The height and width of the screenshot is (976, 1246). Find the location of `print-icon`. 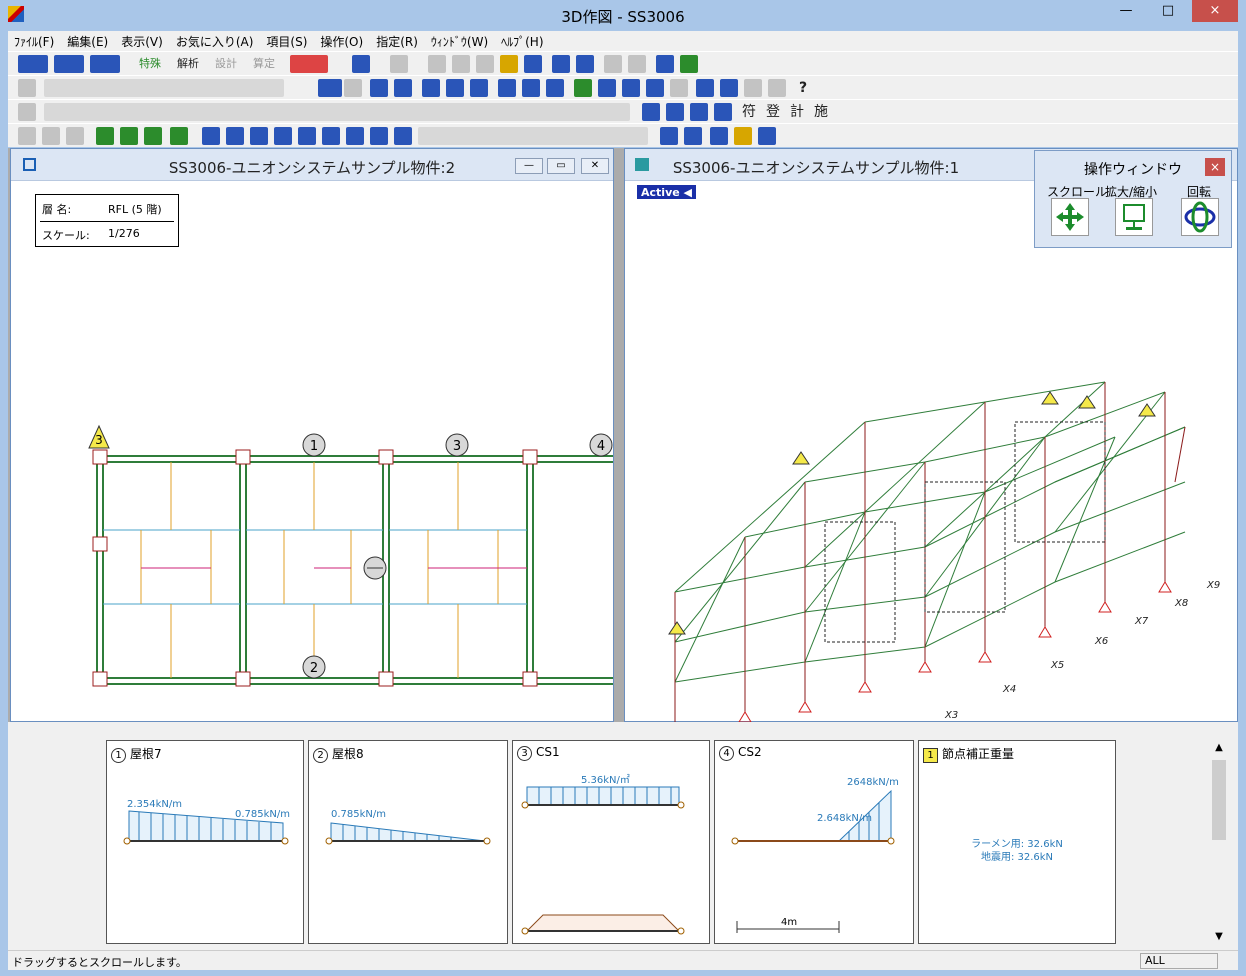

print-icon is located at coordinates (361, 64).